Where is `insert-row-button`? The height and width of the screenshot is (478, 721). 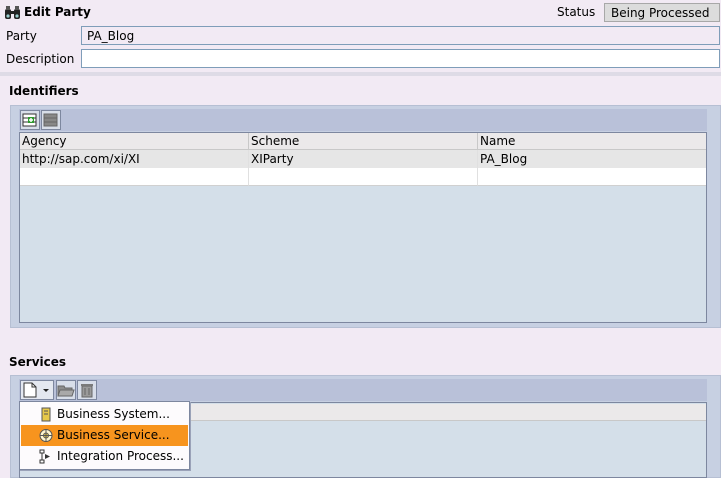 insert-row-button is located at coordinates (30, 120).